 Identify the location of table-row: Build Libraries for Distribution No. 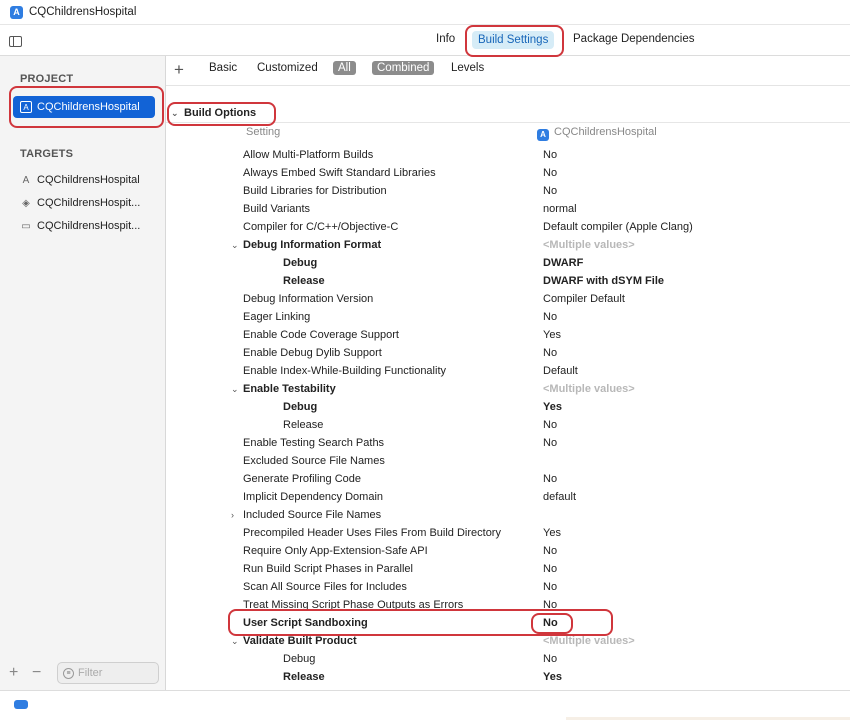
(508, 191).